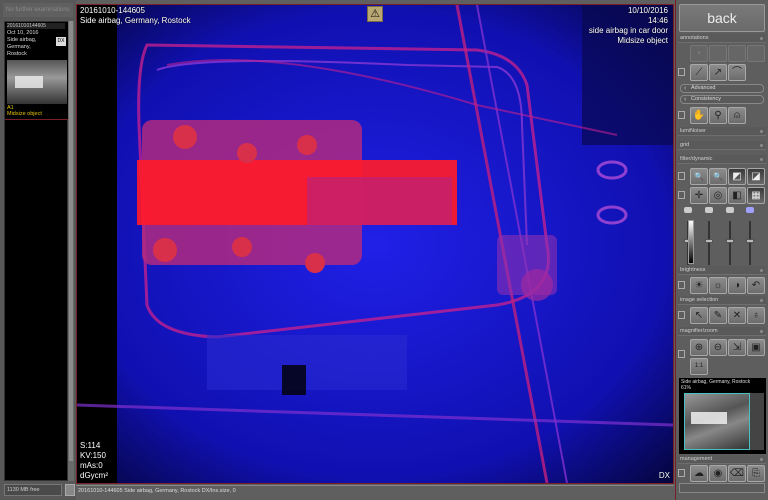 This screenshot has width=768, height=500. Describe the element at coordinates (699, 176) in the screenshot. I see `magnify-filter-tool: 🔍` at that location.